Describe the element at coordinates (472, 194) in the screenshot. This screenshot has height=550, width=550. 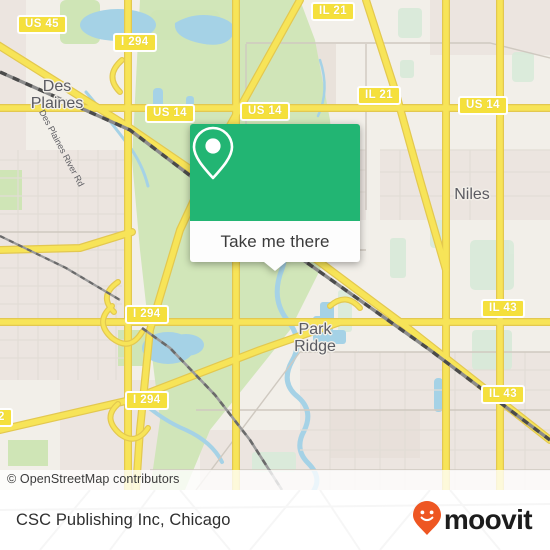
I see `place-label-niles: Niles` at that location.